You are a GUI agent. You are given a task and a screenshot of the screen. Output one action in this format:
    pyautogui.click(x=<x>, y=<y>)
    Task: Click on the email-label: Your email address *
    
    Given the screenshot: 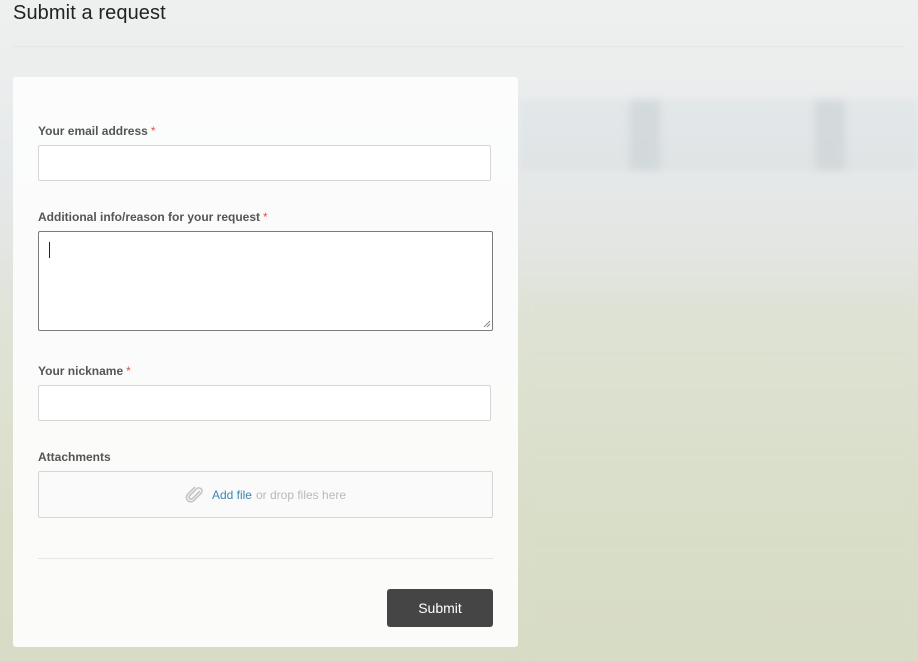 What is the action you would take?
    pyautogui.click(x=97, y=131)
    